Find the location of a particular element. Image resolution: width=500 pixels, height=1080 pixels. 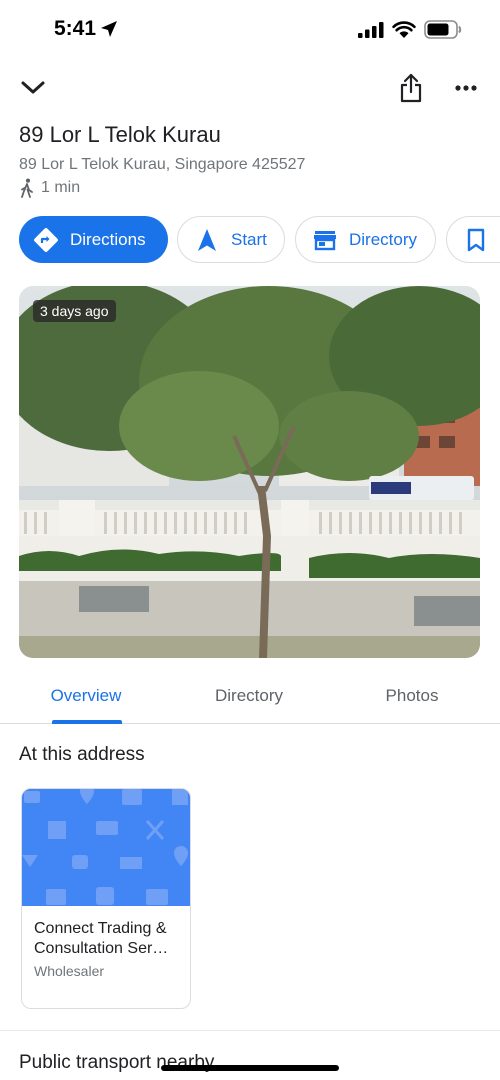

more-options-button is located at coordinates (466, 88).